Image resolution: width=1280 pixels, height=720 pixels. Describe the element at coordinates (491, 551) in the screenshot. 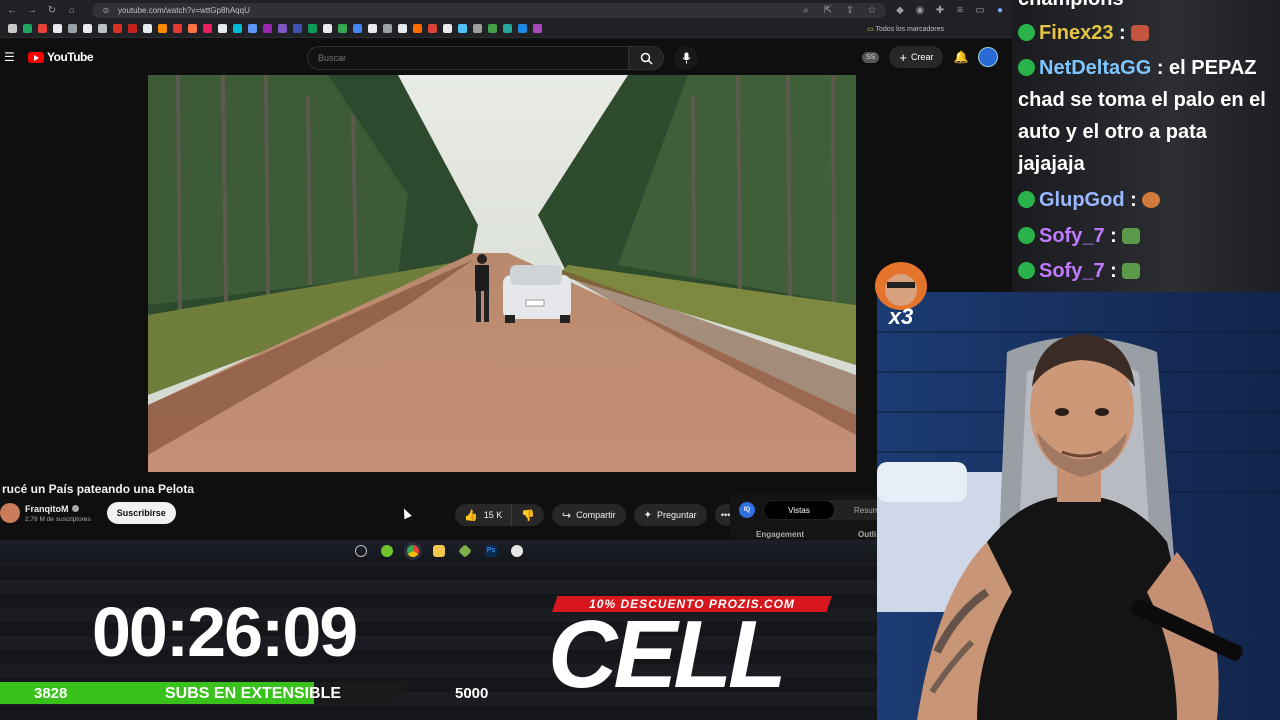

I see `photoshop-icon: Ps` at that location.